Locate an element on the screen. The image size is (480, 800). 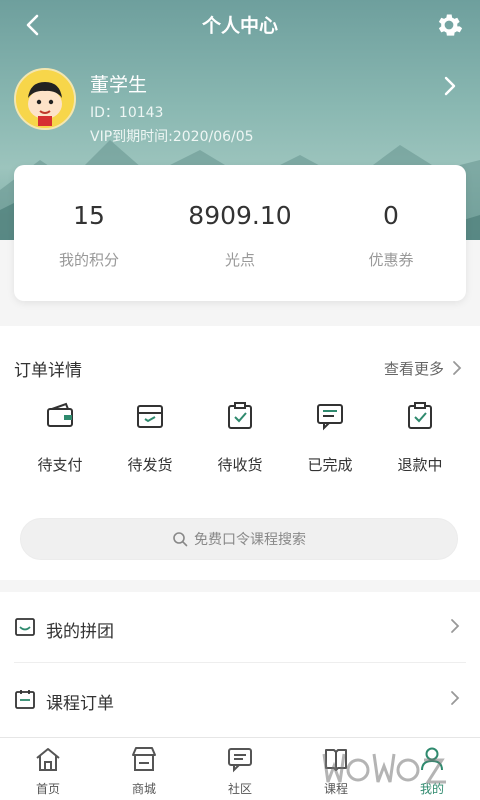
page-title: 个人中心 is located at coordinates (239, 26).